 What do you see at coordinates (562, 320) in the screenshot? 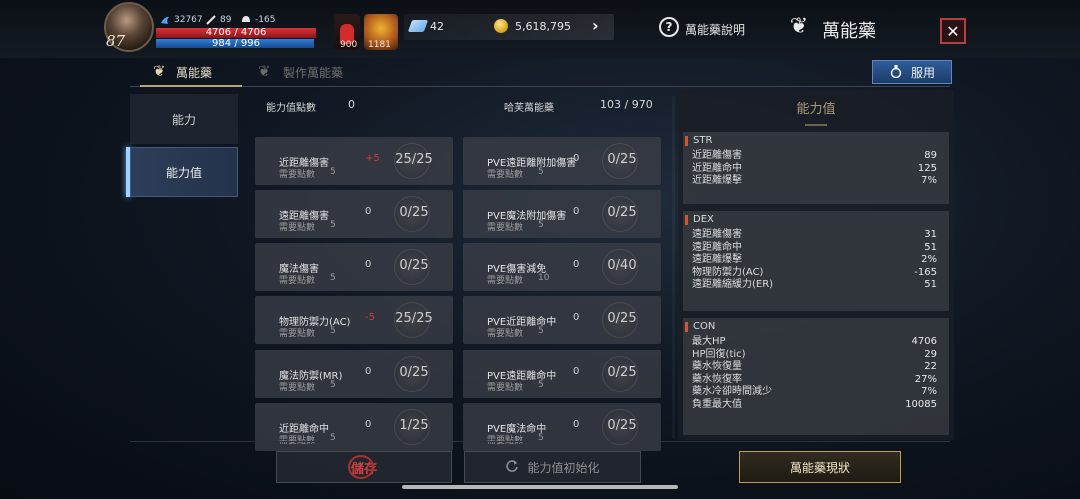
I see `stat-card: PVE近距離命中 需要點數 5 0 0/25` at bounding box center [562, 320].